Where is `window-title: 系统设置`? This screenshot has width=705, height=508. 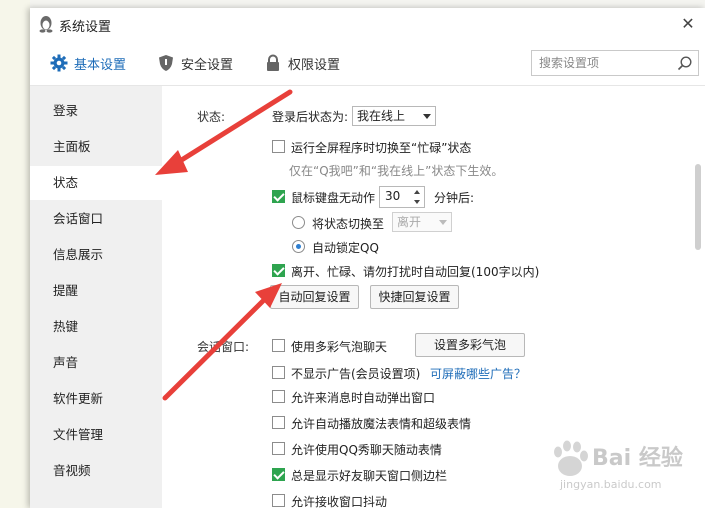
window-title: 系统设置 is located at coordinates (85, 27).